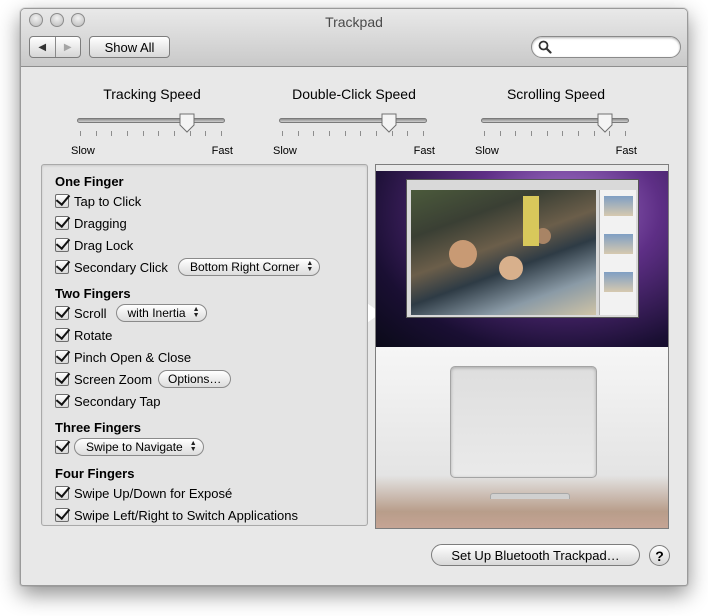  What do you see at coordinates (503, 252) in the screenshot?
I see `preview-photo` at bounding box center [503, 252].